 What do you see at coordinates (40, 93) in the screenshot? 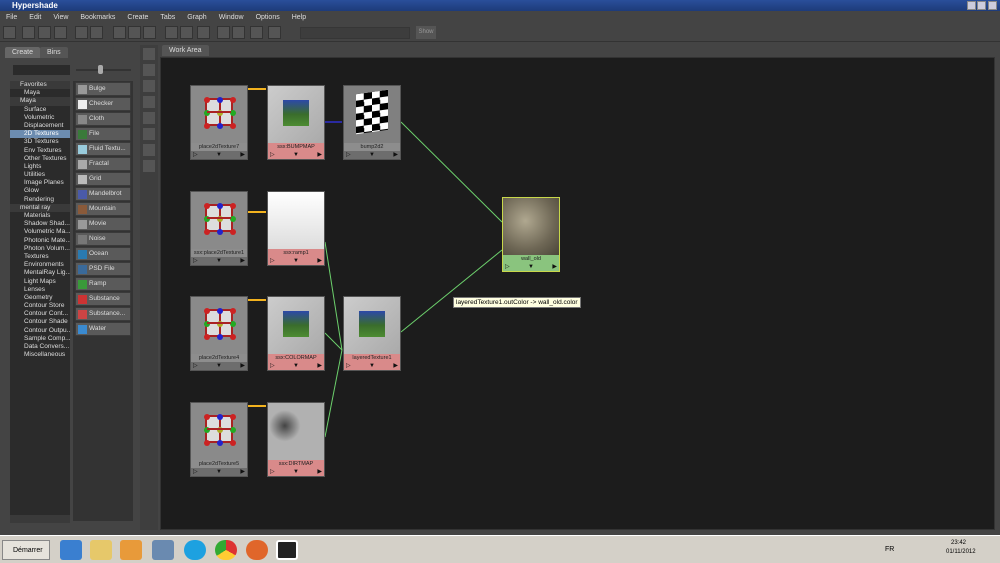
I see `tree-item: Maya` at bounding box center [40, 93].